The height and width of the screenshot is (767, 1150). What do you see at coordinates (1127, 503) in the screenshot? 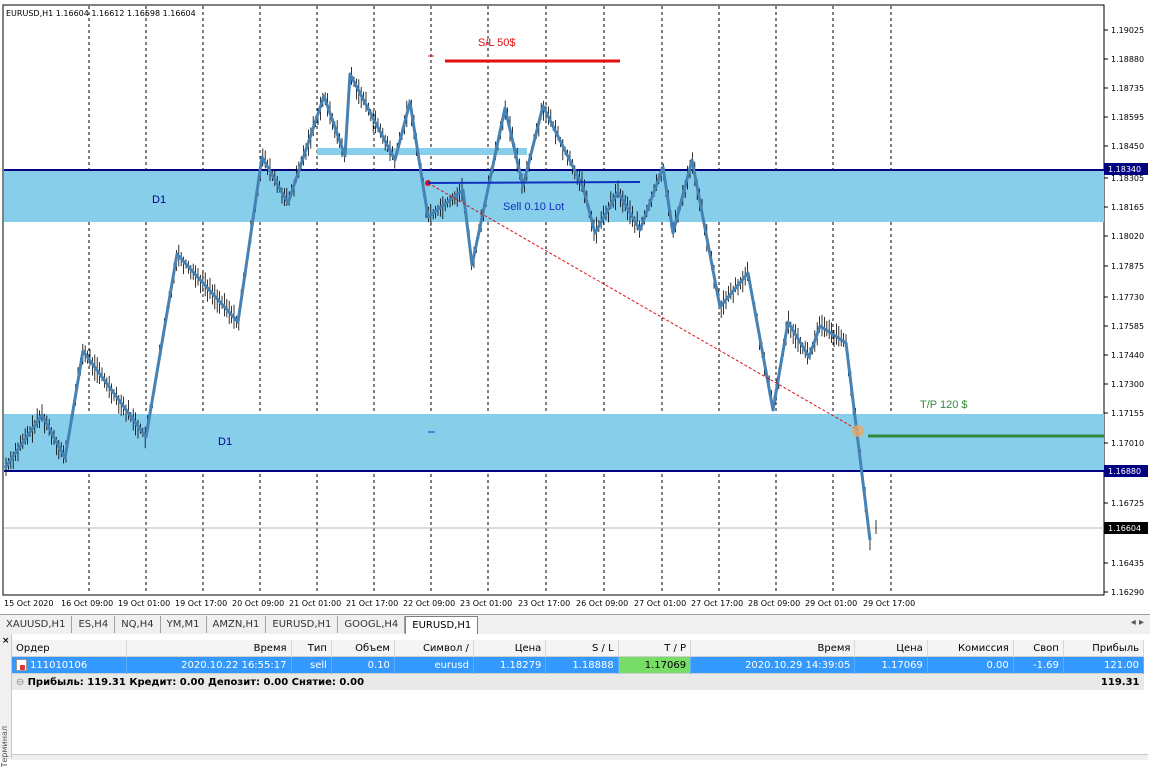
I see `price-tick-label: 1.16725` at bounding box center [1127, 503].